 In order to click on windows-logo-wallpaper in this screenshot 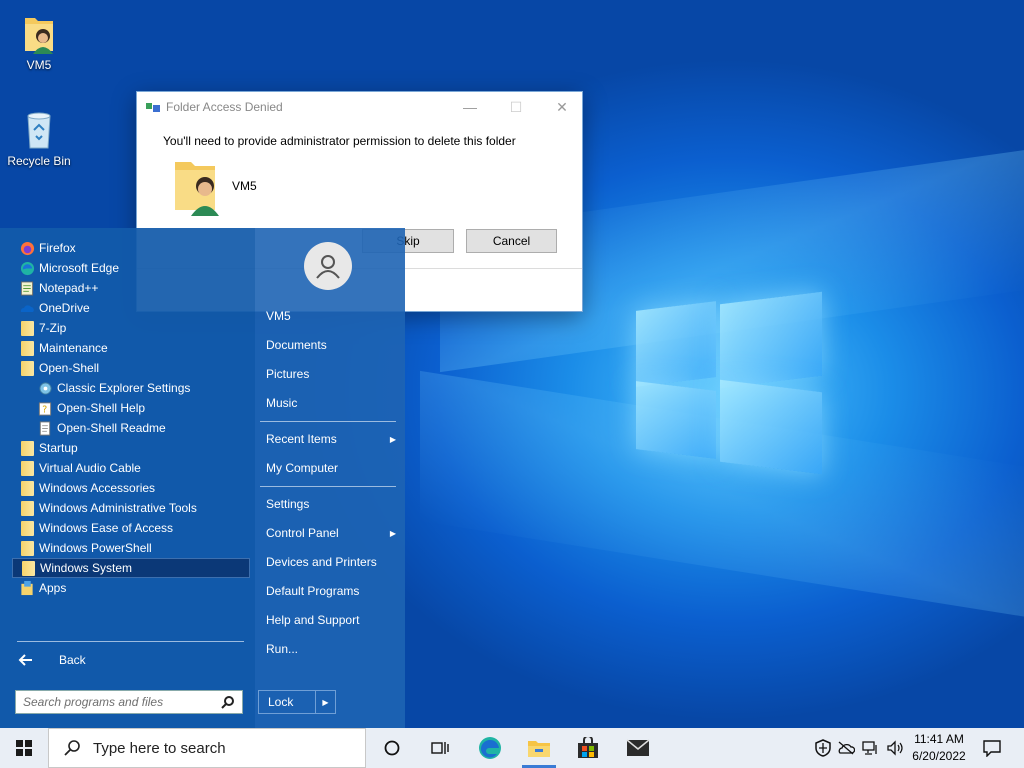, I will do `click(729, 385)`.